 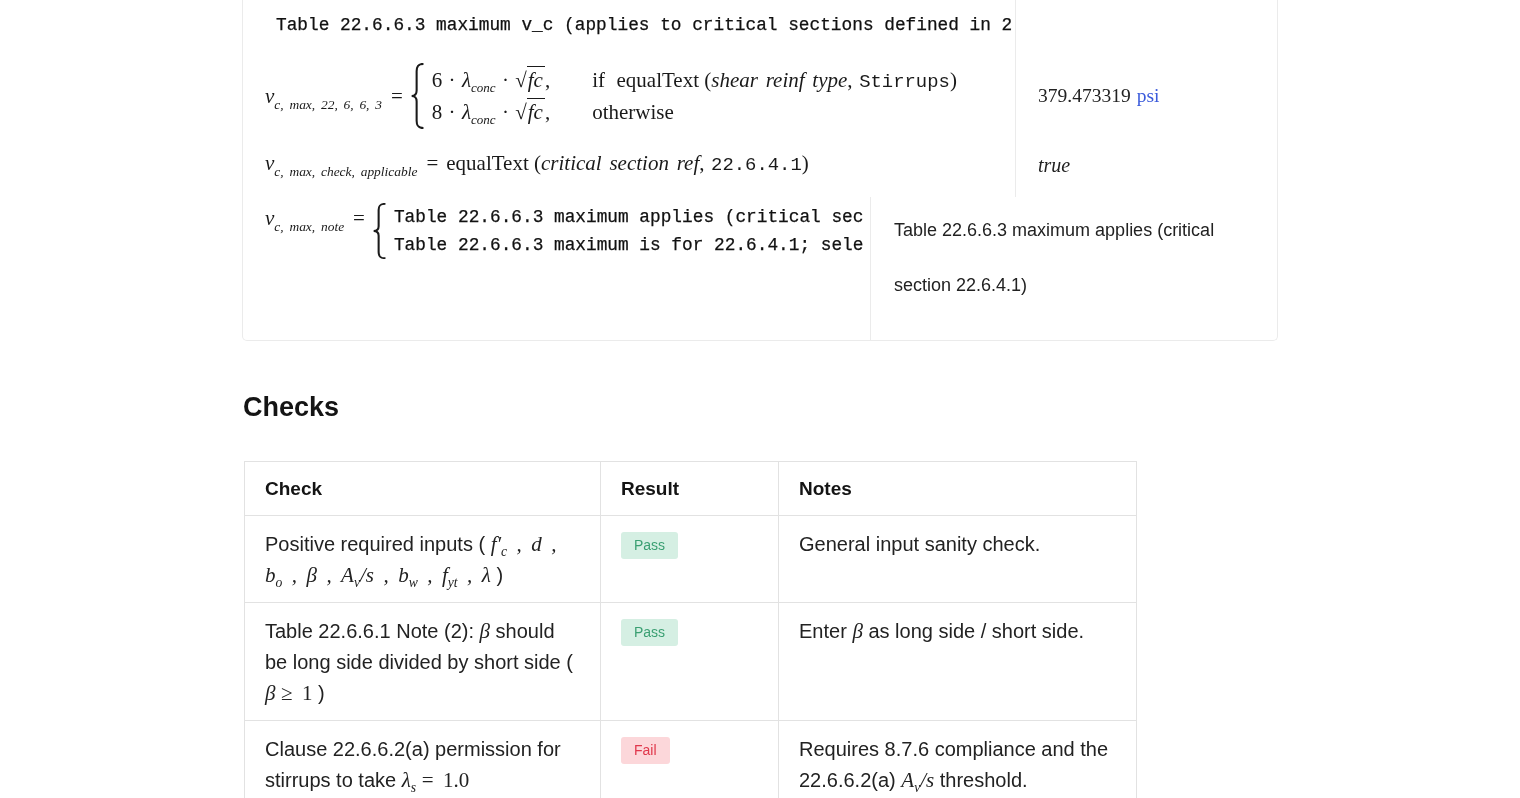 What do you see at coordinates (491, 81) in the screenshot?
I see `case-expression: 6 · λ$_{conc}$ · √fc,` at bounding box center [491, 81].